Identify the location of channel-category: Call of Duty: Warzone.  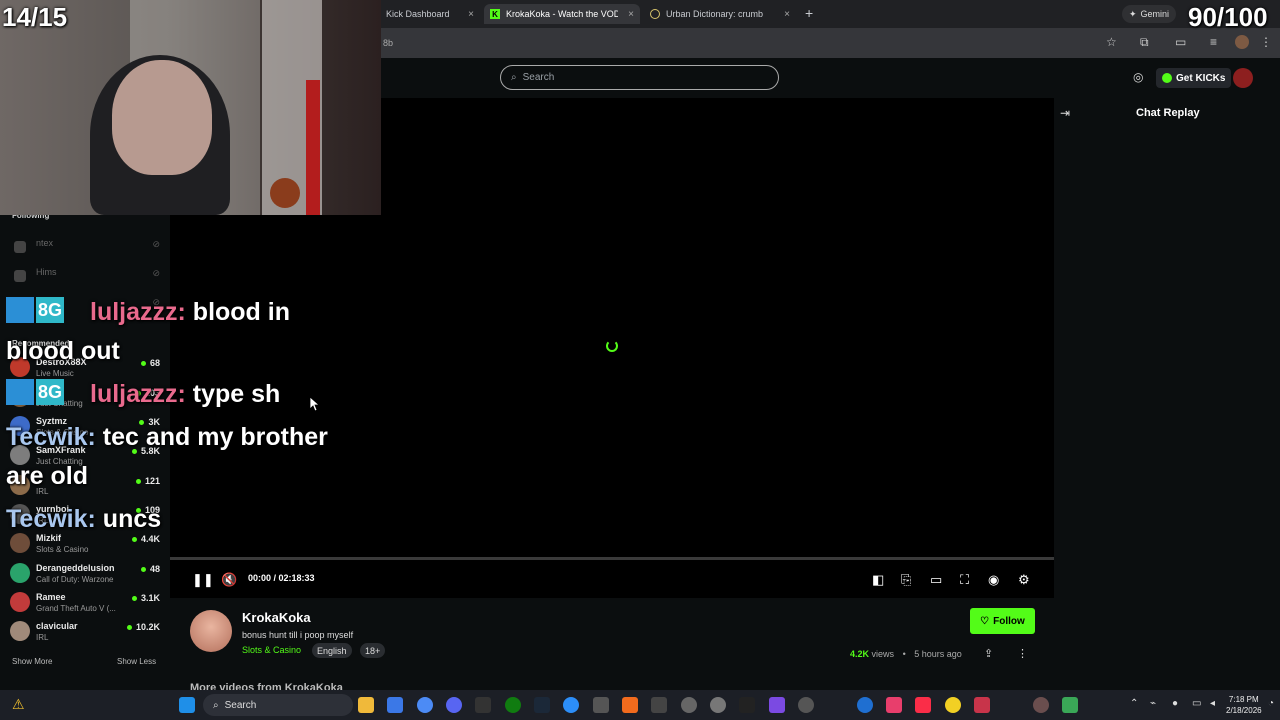
(75, 579).